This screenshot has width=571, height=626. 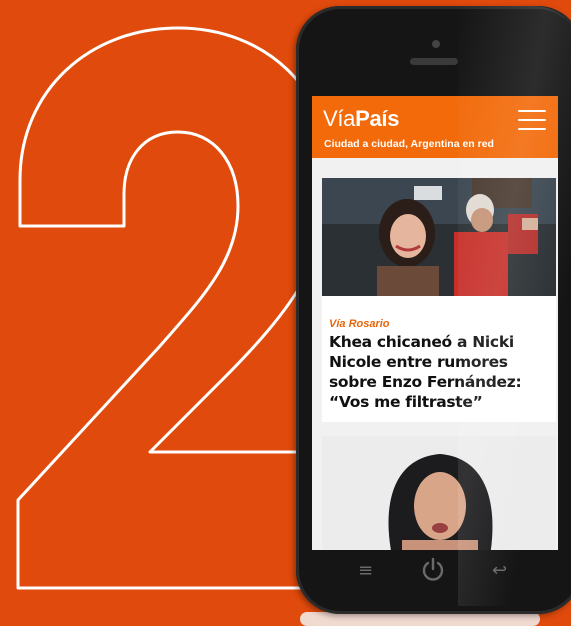 I want to click on hamburger-menu-icon, so click(x=532, y=120).